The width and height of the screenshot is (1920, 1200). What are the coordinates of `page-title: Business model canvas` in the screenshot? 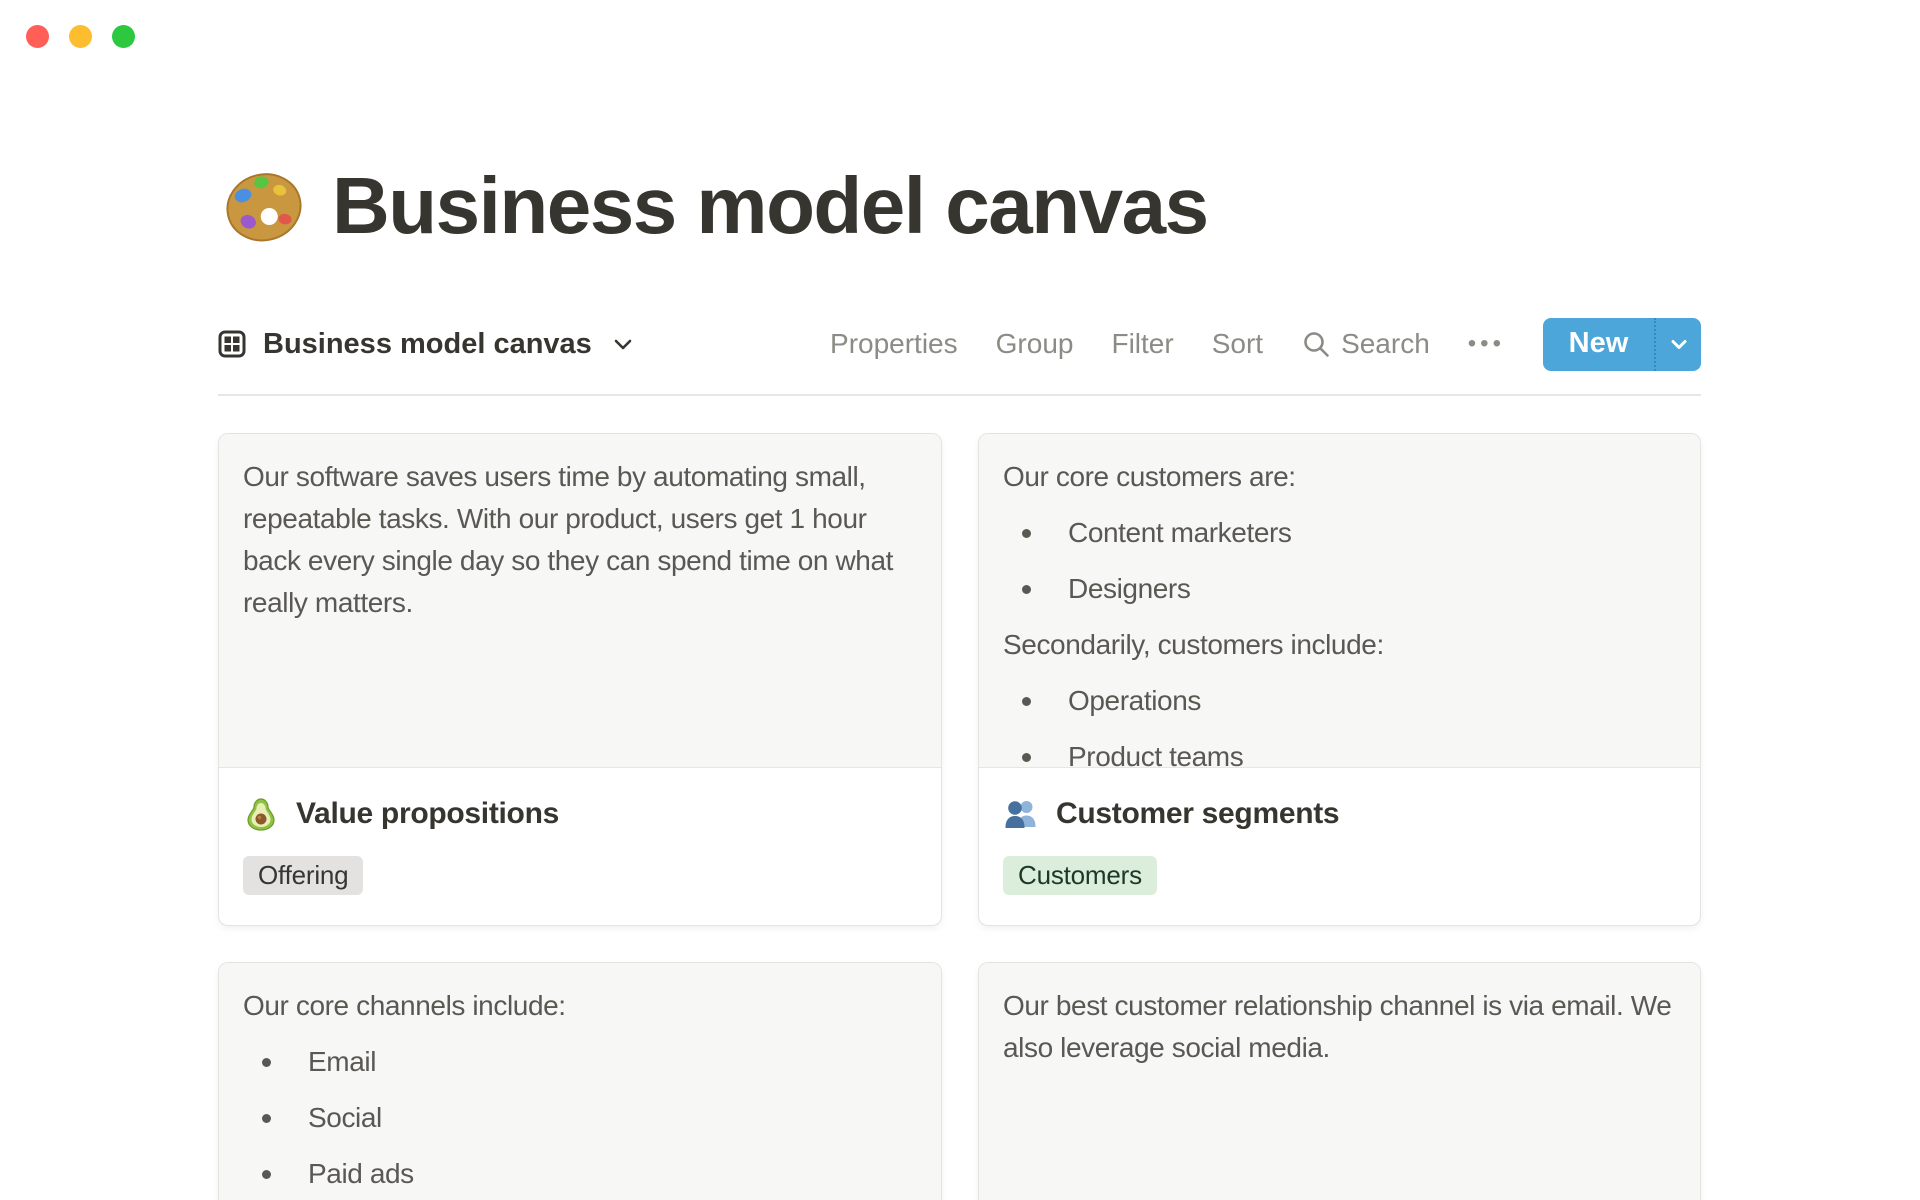 It's located at (770, 205).